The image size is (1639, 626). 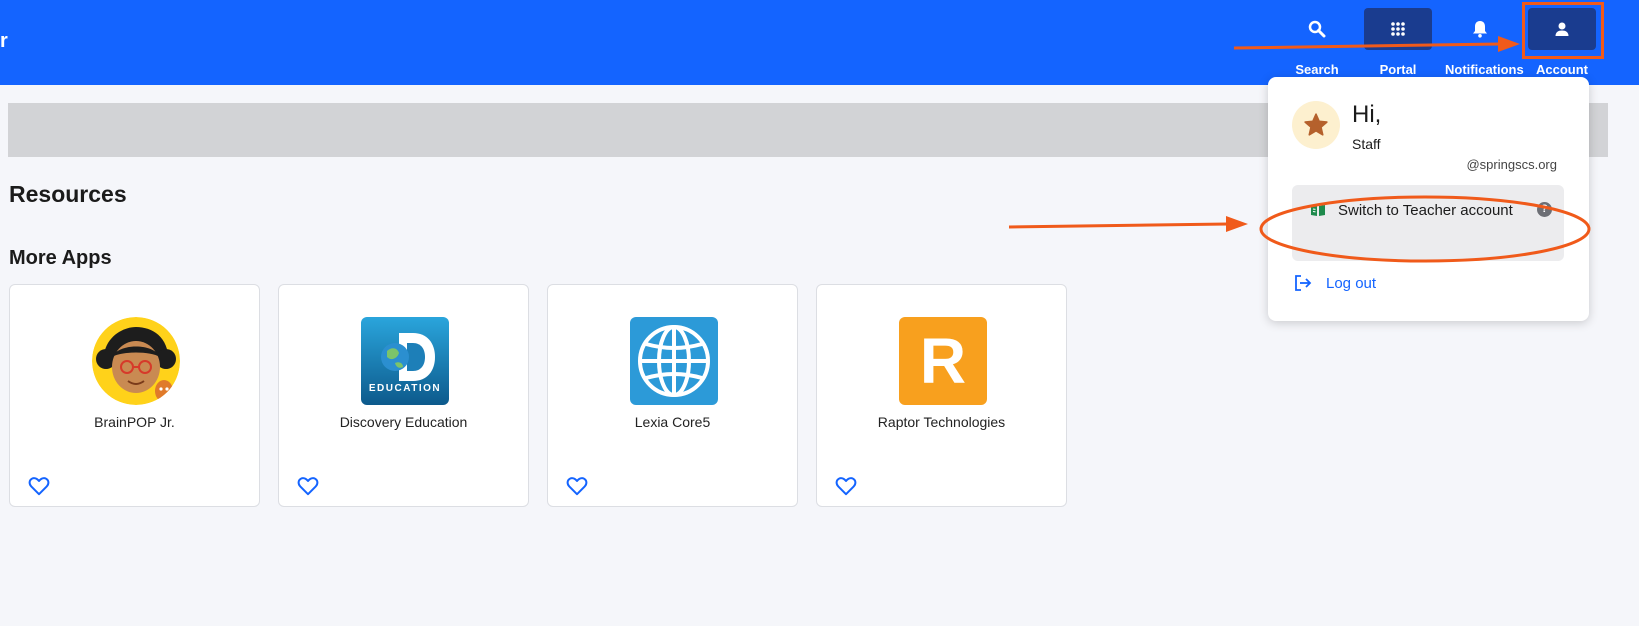 I want to click on app-card-lexia-core5: Lexia Core5, so click(x=672, y=395).